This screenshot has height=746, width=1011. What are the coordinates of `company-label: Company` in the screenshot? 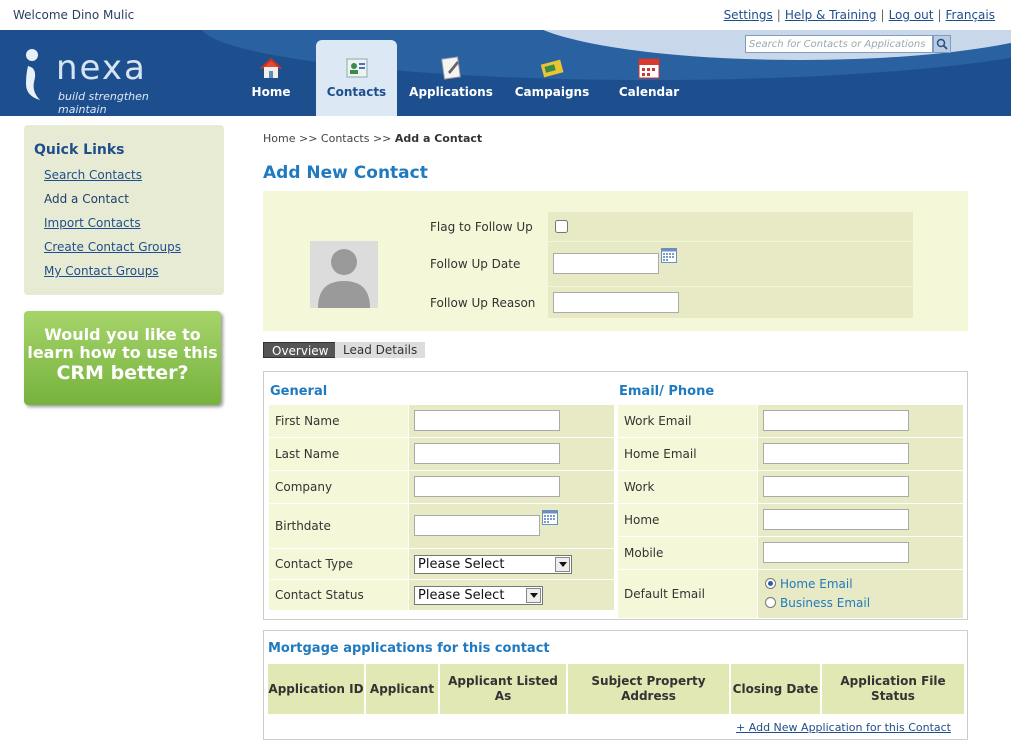 It's located at (304, 487).